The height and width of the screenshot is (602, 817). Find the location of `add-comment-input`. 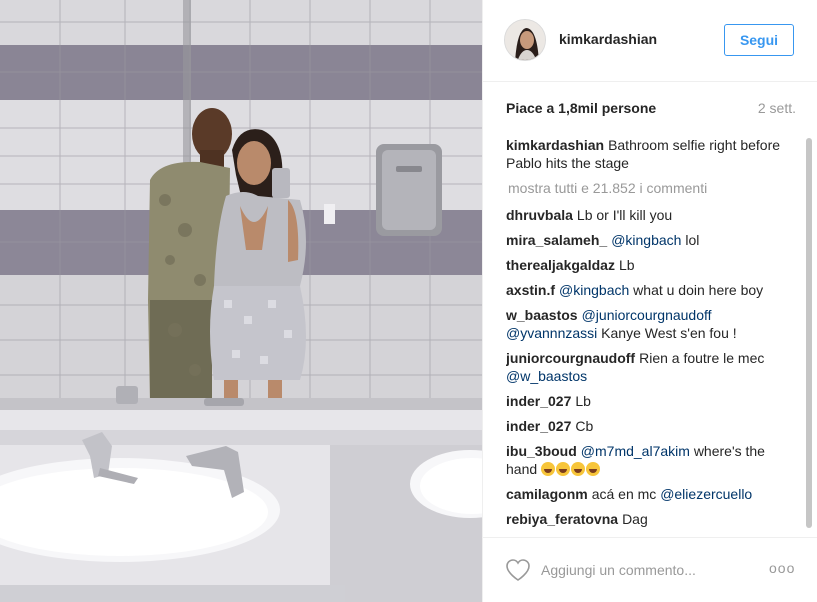

add-comment-input is located at coordinates (641, 570).